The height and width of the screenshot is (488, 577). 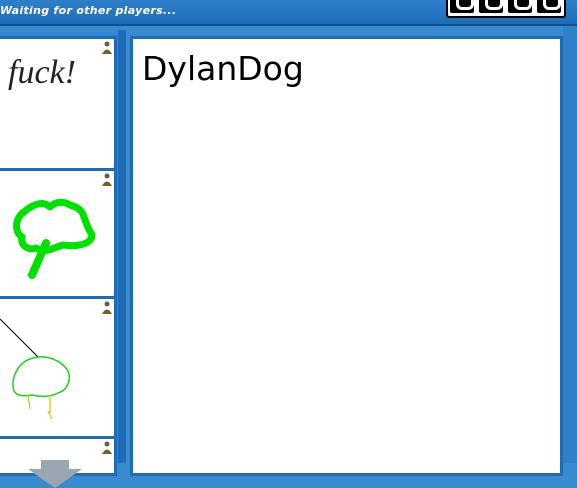 I want to click on thumbnail-text: fuck!, so click(x=42, y=72).